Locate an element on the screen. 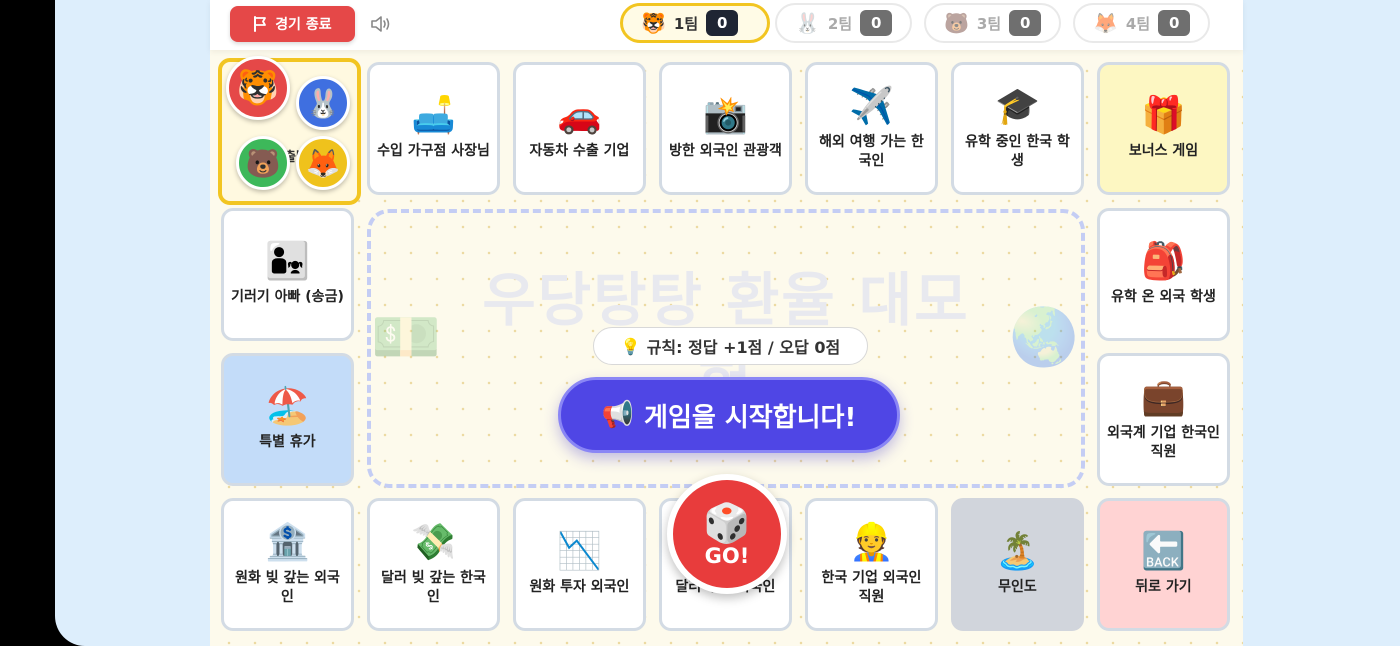  team-3-card: 🐻 3팀 0 is located at coordinates (992, 23).